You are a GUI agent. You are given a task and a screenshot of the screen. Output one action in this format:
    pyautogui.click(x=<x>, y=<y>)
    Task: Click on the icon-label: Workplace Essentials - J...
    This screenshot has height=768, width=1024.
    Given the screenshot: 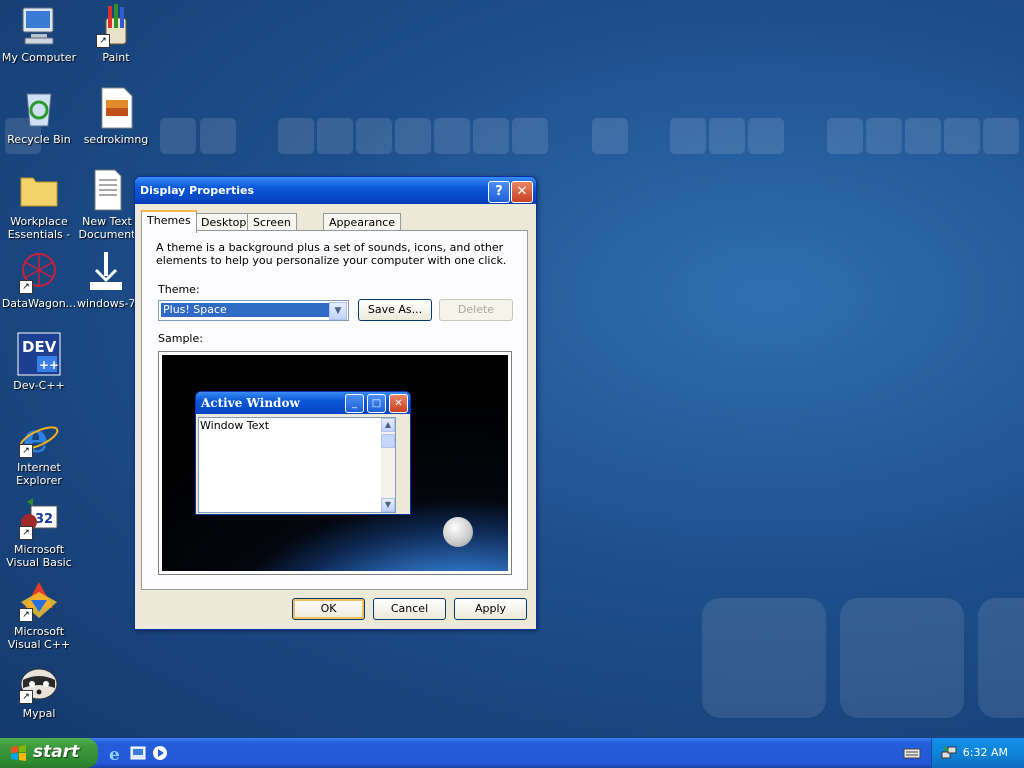 What is the action you would take?
    pyautogui.click(x=39, y=228)
    